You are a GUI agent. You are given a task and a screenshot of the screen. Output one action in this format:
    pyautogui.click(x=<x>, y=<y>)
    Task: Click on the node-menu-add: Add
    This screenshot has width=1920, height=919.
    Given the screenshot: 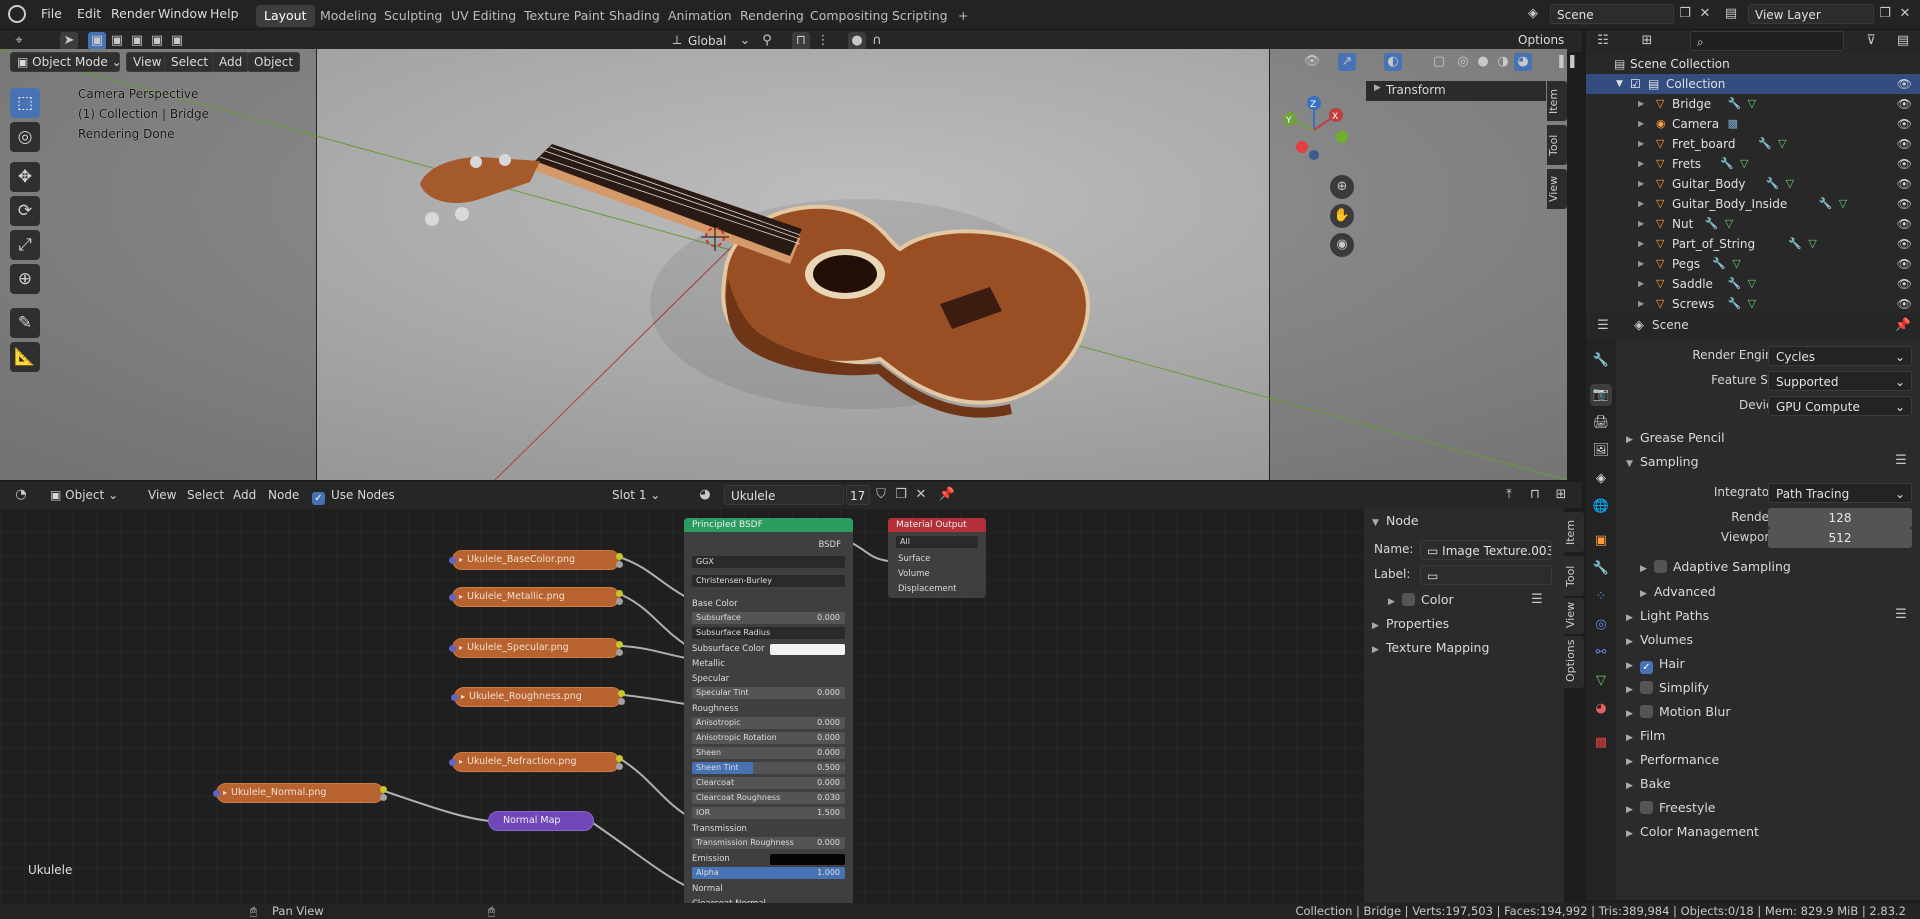 What is the action you would take?
    pyautogui.click(x=244, y=495)
    